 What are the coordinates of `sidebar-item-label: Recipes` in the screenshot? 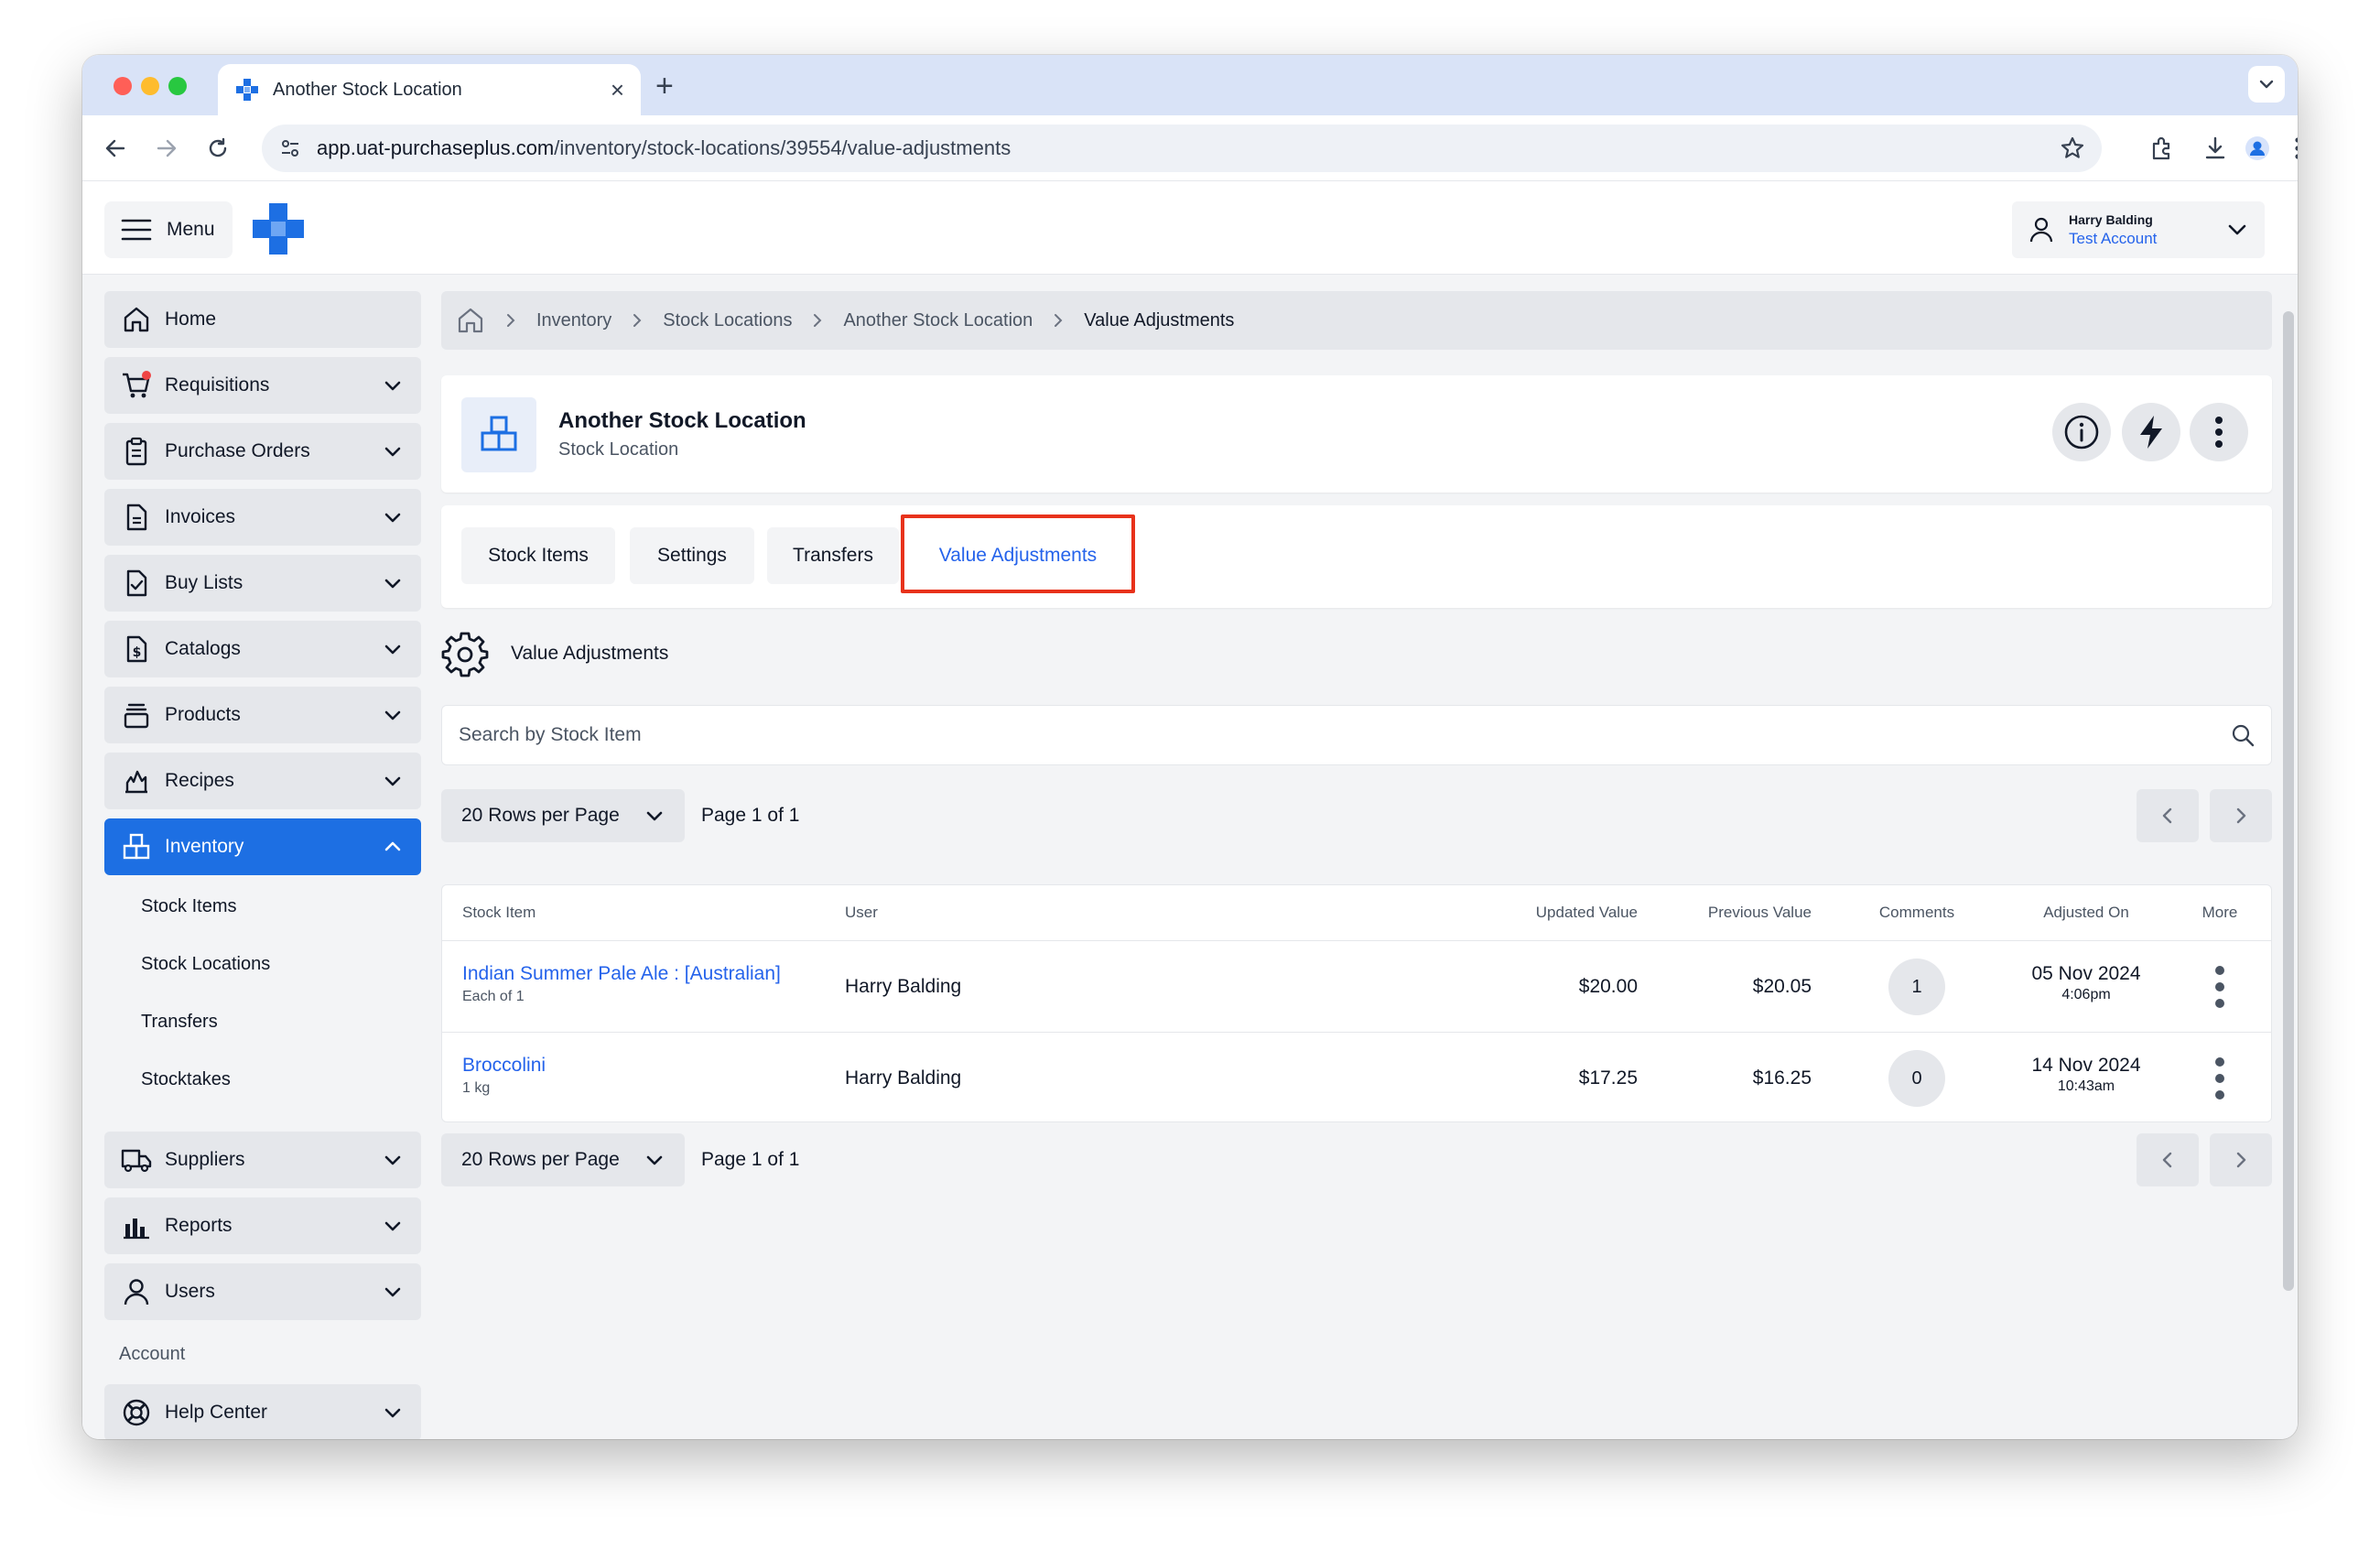 It's located at (199, 780).